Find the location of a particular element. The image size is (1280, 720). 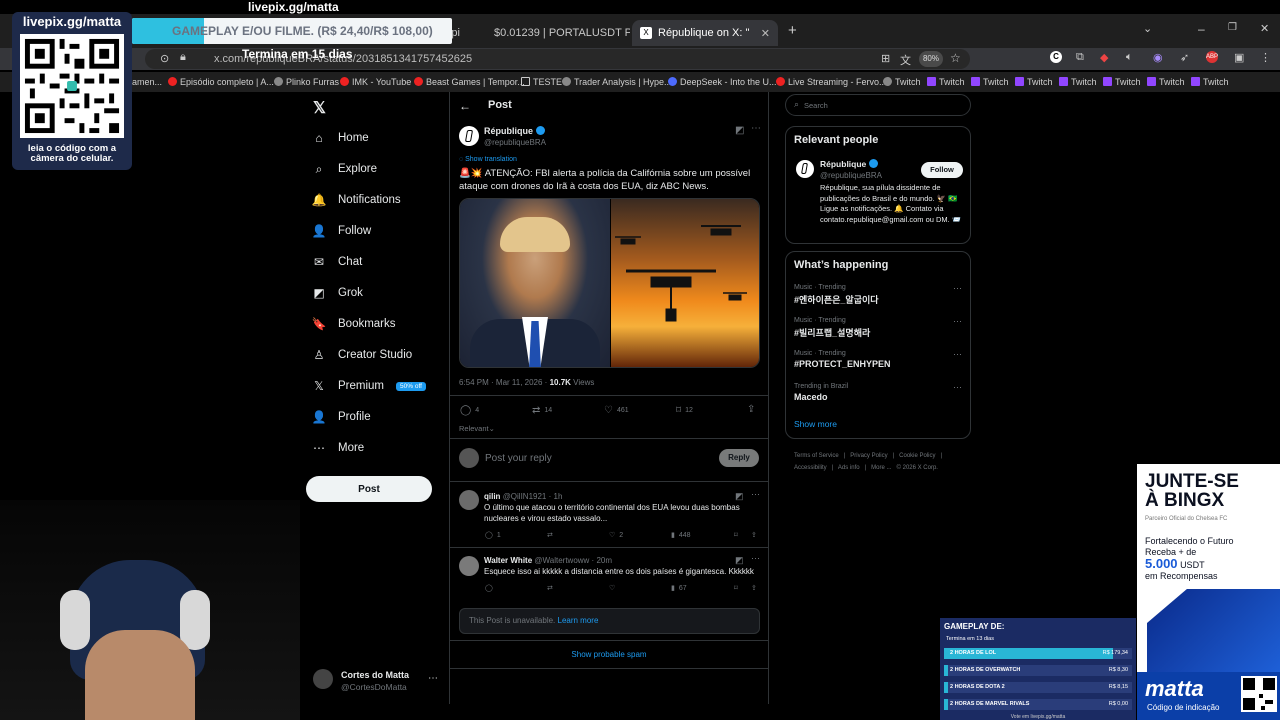

extension-icon: ⧉ is located at coordinates (1080, 57).